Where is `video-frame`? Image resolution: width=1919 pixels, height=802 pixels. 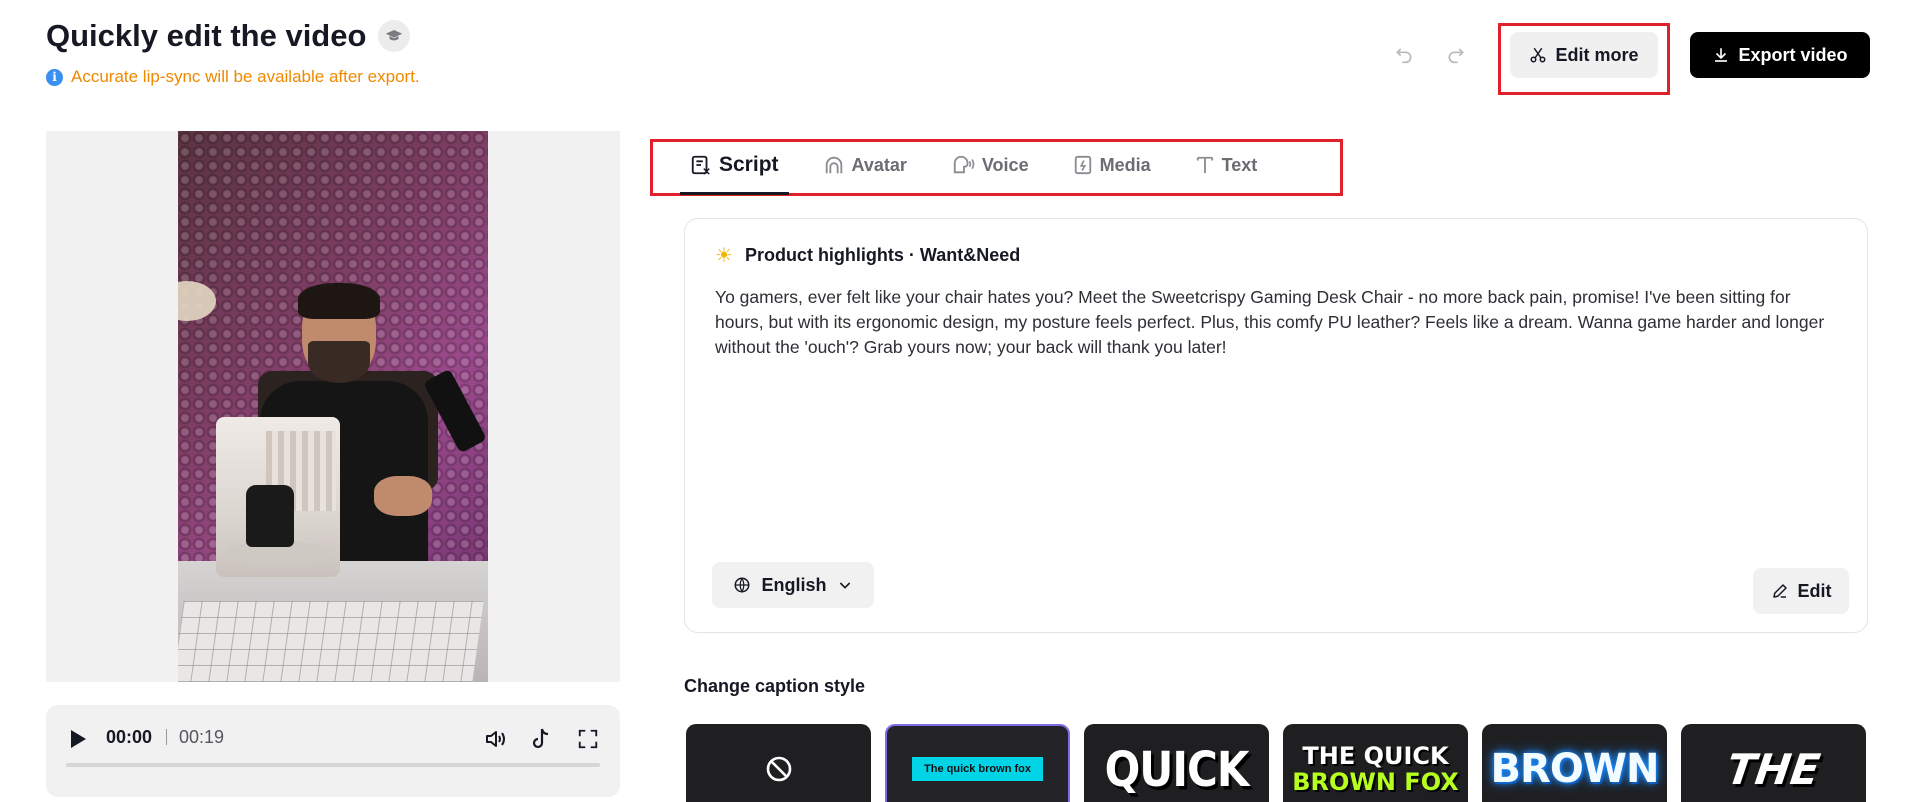
video-frame is located at coordinates (333, 406).